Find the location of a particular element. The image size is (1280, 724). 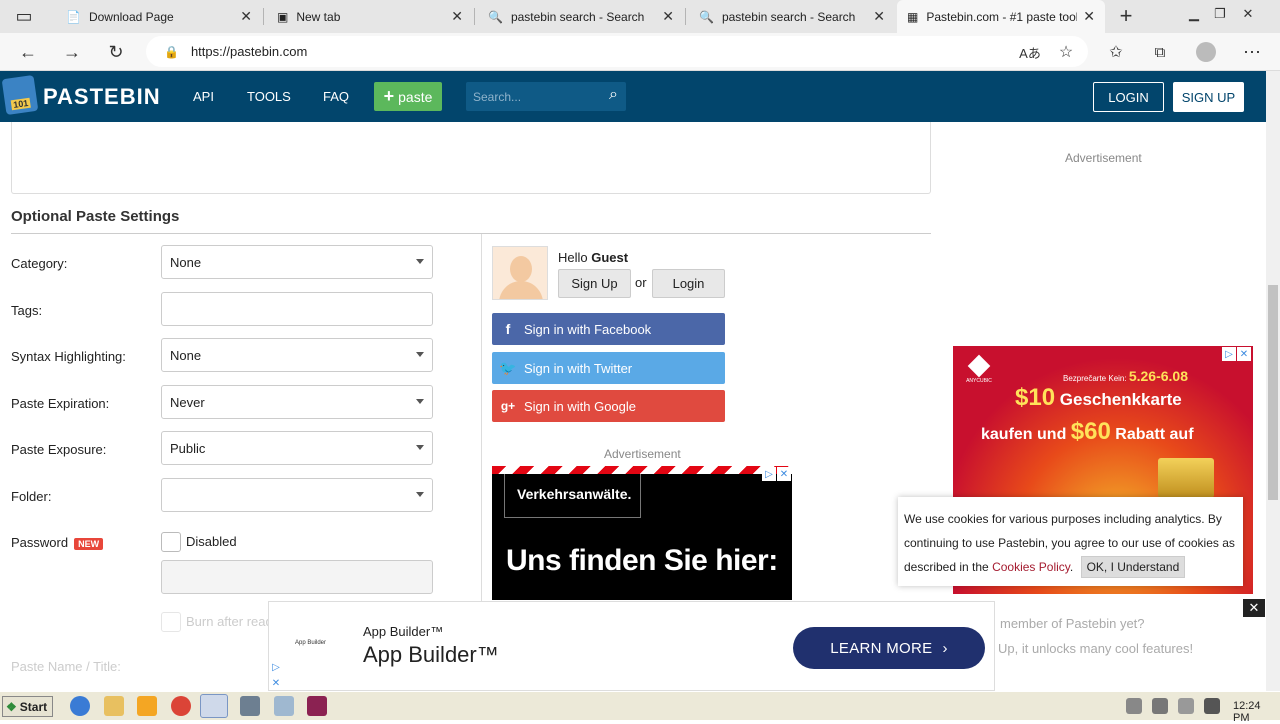

facebook-signin-button: f Sign in with Facebook is located at coordinates (608, 329).